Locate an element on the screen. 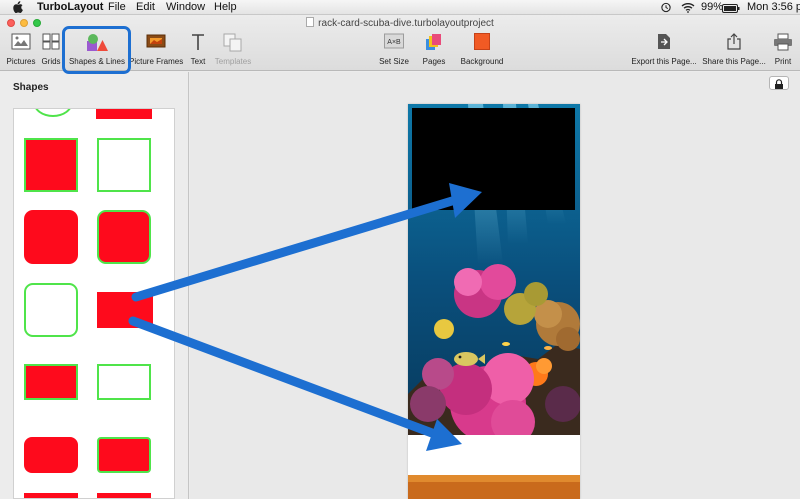 This screenshot has width=800, height=499. set-size-icon: A×B is located at coordinates (394, 41).